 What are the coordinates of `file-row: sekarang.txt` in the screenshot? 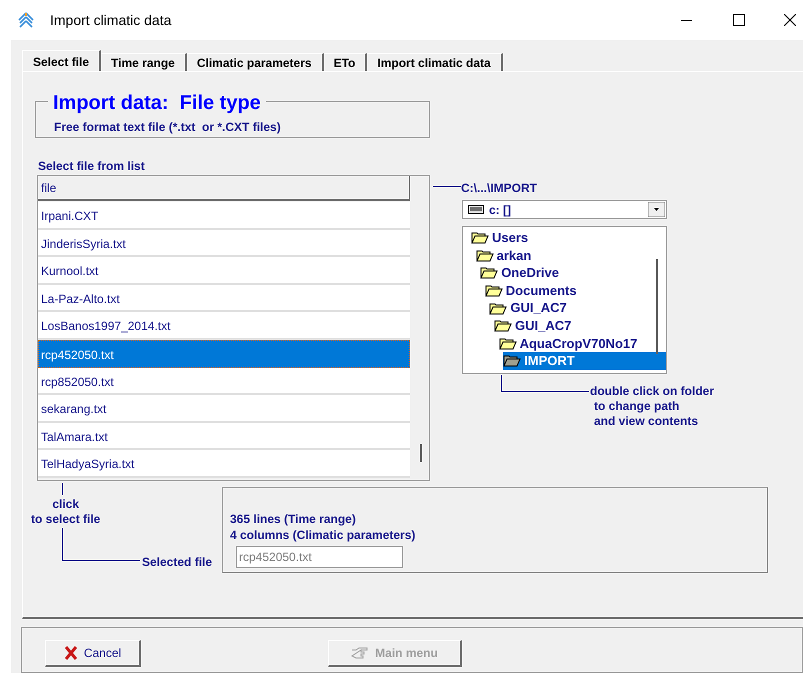 It's located at (224, 409).